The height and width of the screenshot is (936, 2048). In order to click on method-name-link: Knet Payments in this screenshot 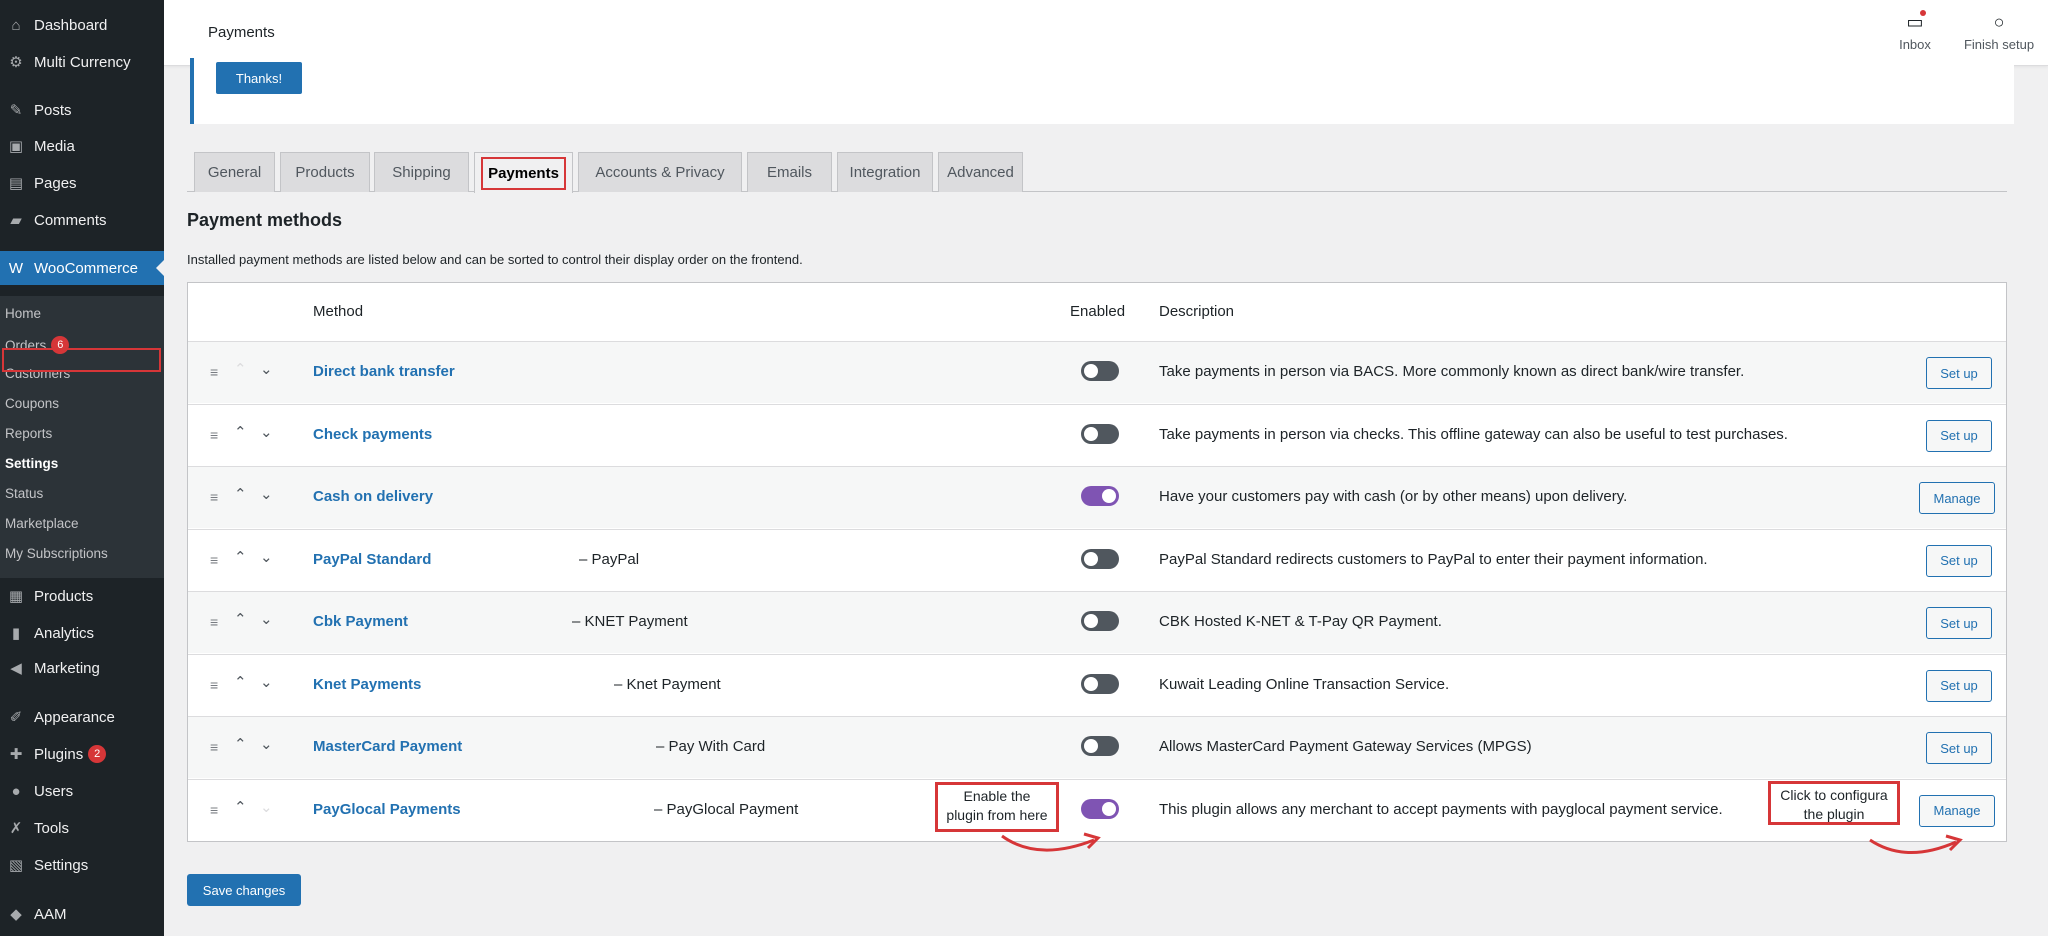, I will do `click(367, 684)`.